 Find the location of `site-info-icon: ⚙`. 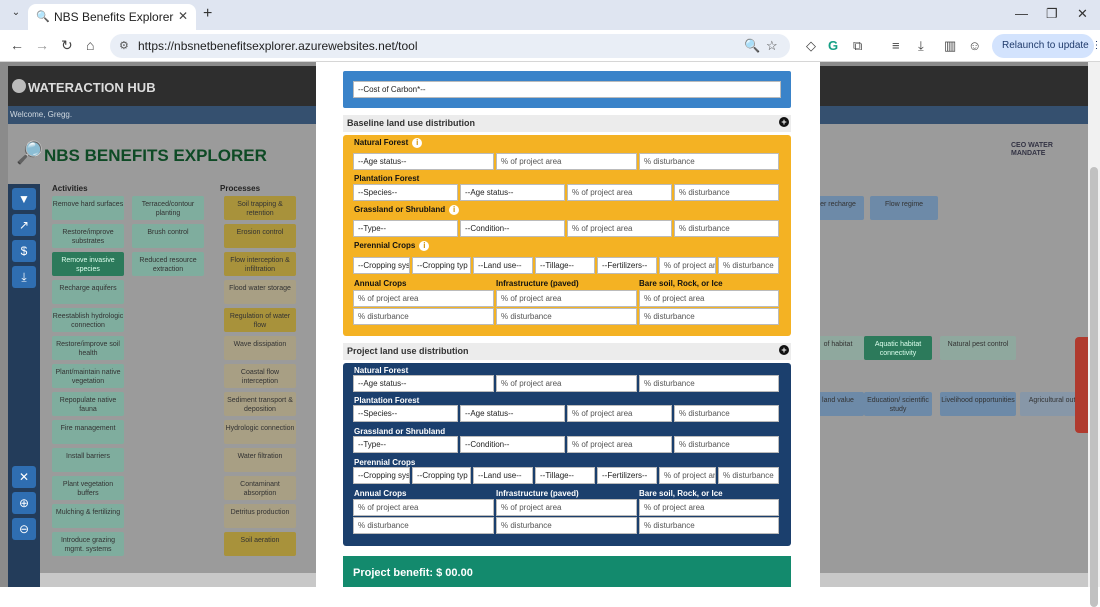

site-info-icon: ⚙ is located at coordinates (124, 45).